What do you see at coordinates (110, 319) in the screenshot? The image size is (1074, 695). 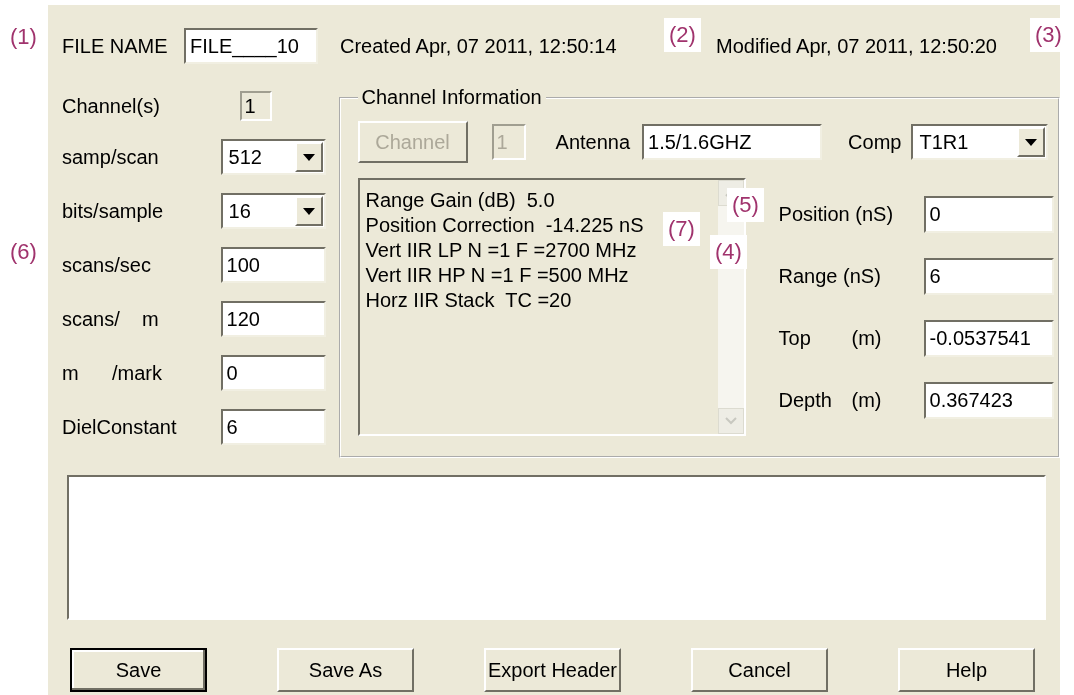 I see `field-label: scans/ m` at bounding box center [110, 319].